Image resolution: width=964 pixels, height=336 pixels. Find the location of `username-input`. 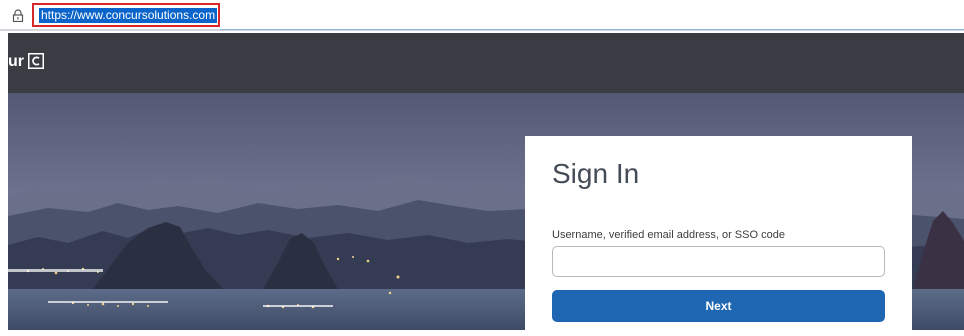

username-input is located at coordinates (718, 261).